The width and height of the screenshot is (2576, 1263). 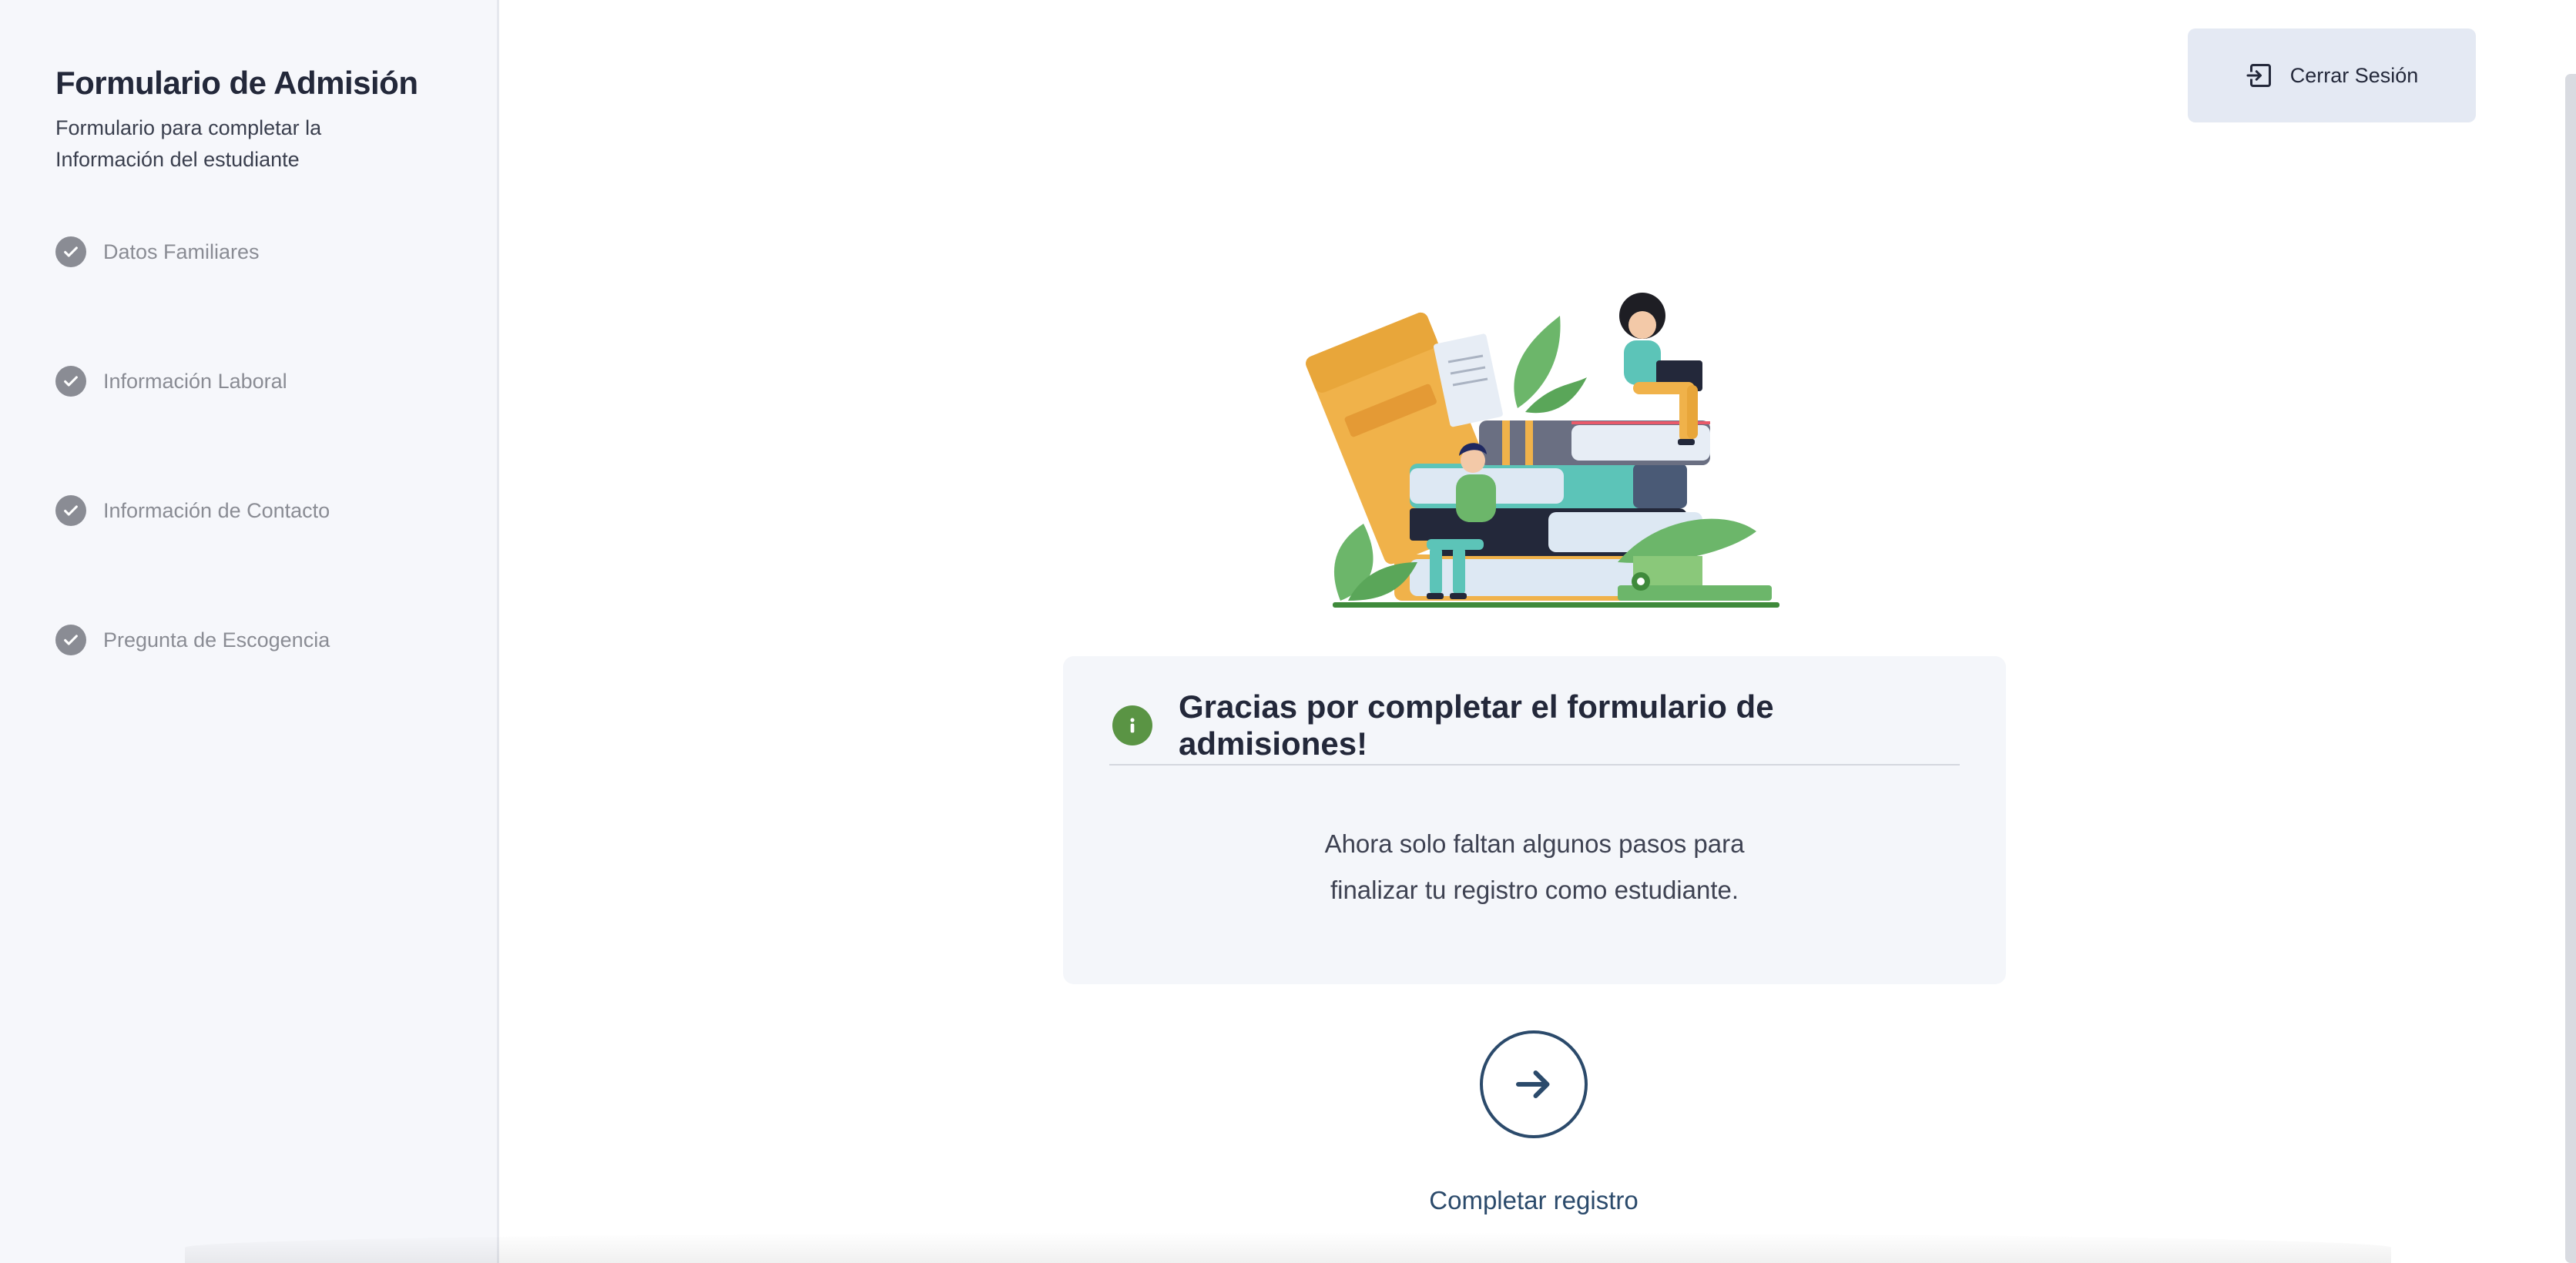 What do you see at coordinates (181, 251) in the screenshot?
I see `step-label: Datos Familiares` at bounding box center [181, 251].